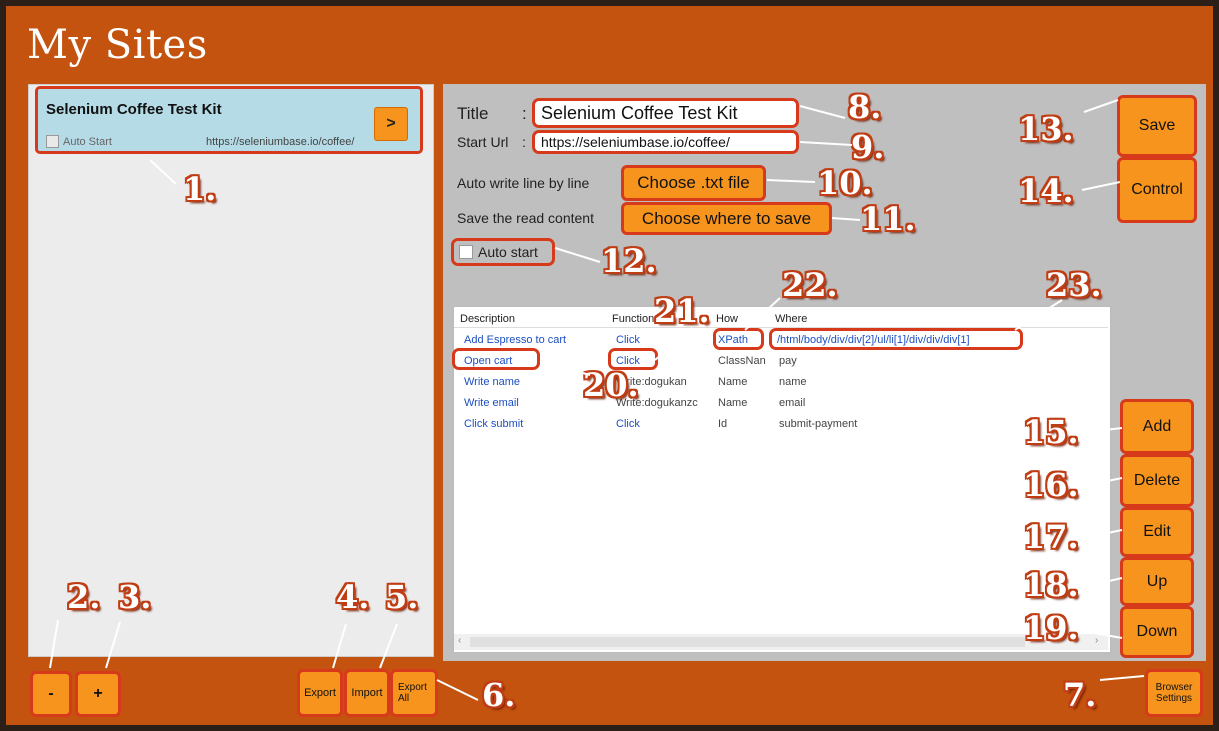 The height and width of the screenshot is (731, 1219). Describe the element at coordinates (1174, 693) in the screenshot. I see `browser-settings-button: Browser Settings` at that location.